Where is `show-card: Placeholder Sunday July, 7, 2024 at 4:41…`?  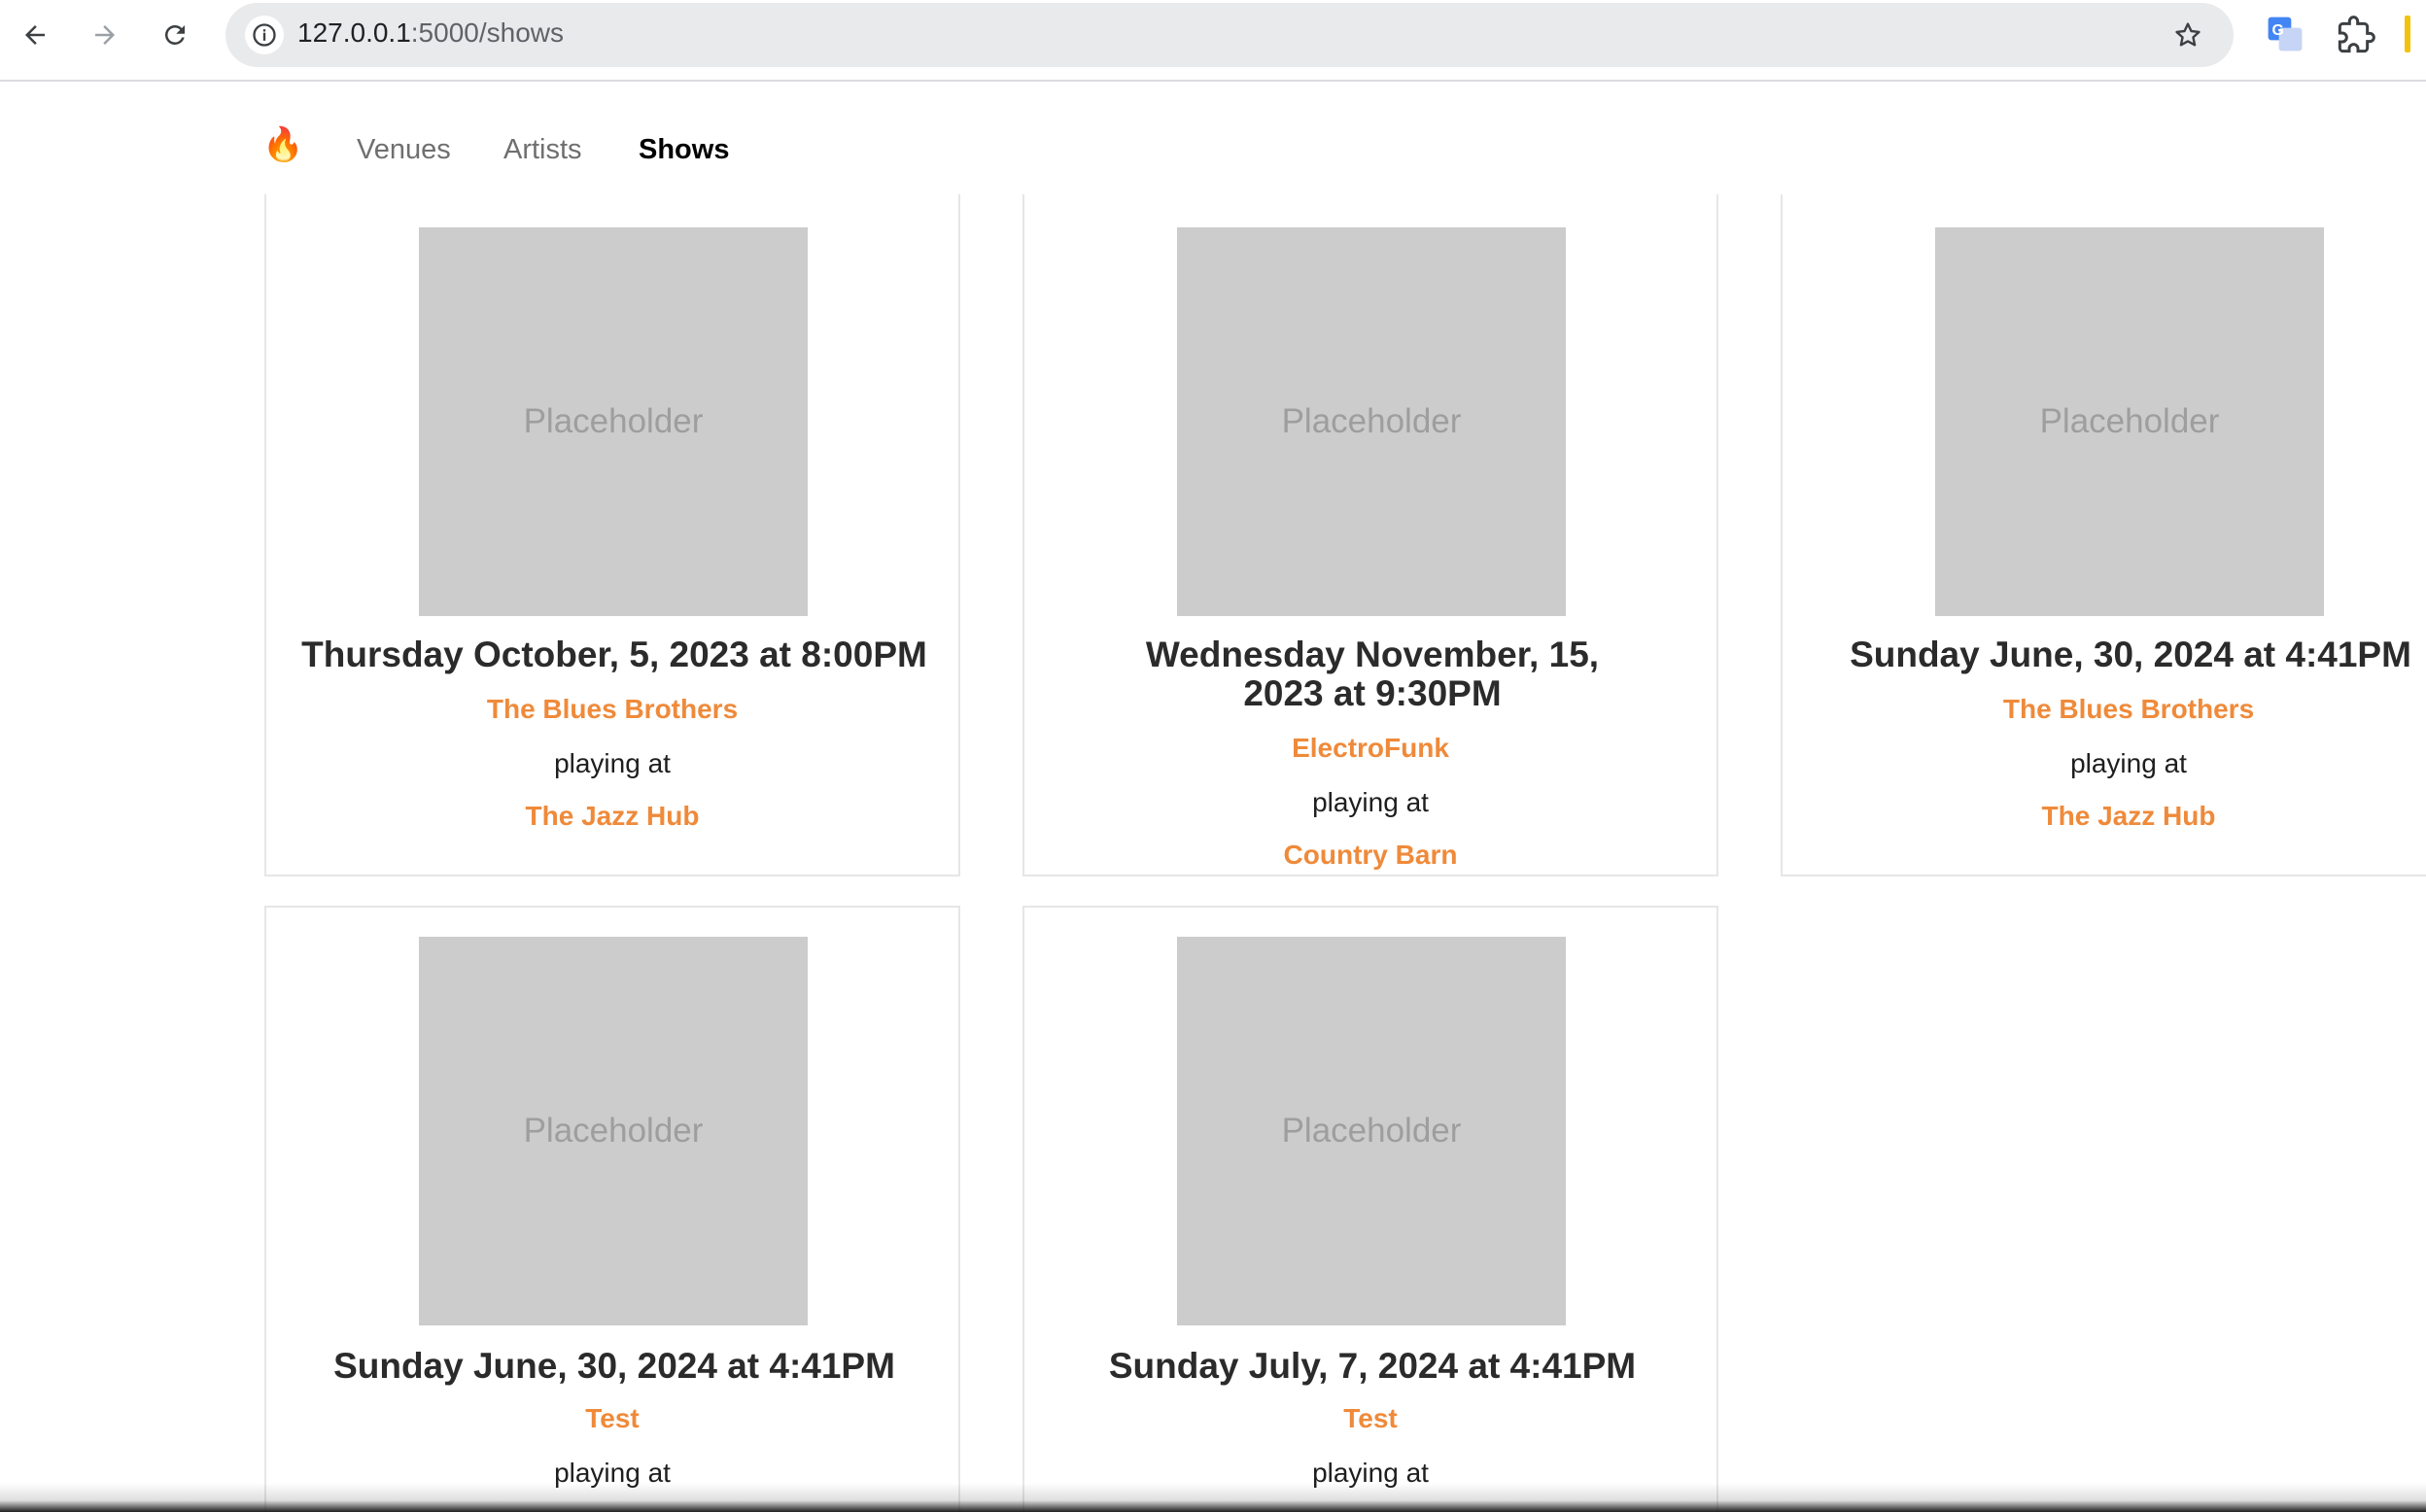 show-card: Placeholder Sunday July, 7, 2024 at 4:41… is located at coordinates (1370, 1209).